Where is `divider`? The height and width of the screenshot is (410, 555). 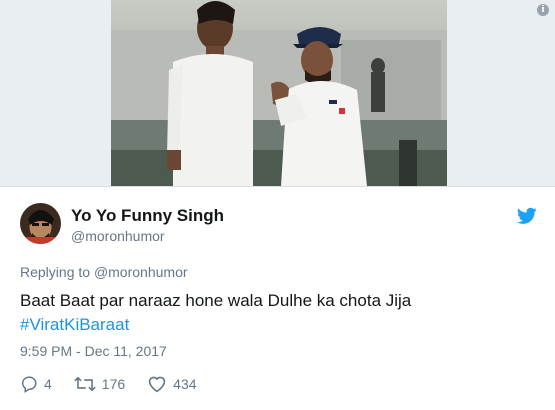 divider is located at coordinates (277, 186).